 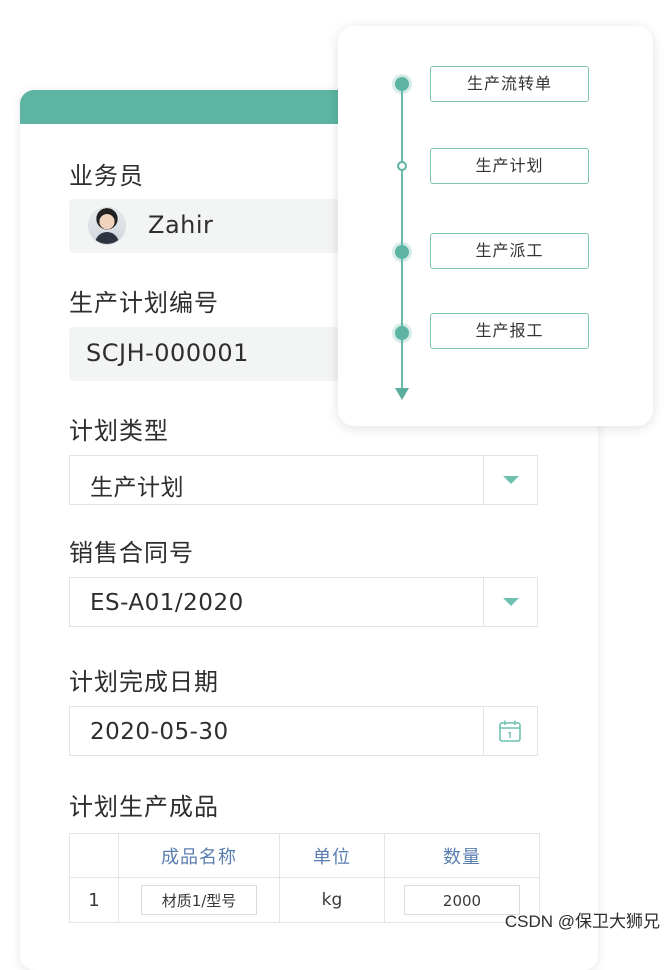 What do you see at coordinates (131, 553) in the screenshot?
I see `sales-contract-label: 销售合同号` at bounding box center [131, 553].